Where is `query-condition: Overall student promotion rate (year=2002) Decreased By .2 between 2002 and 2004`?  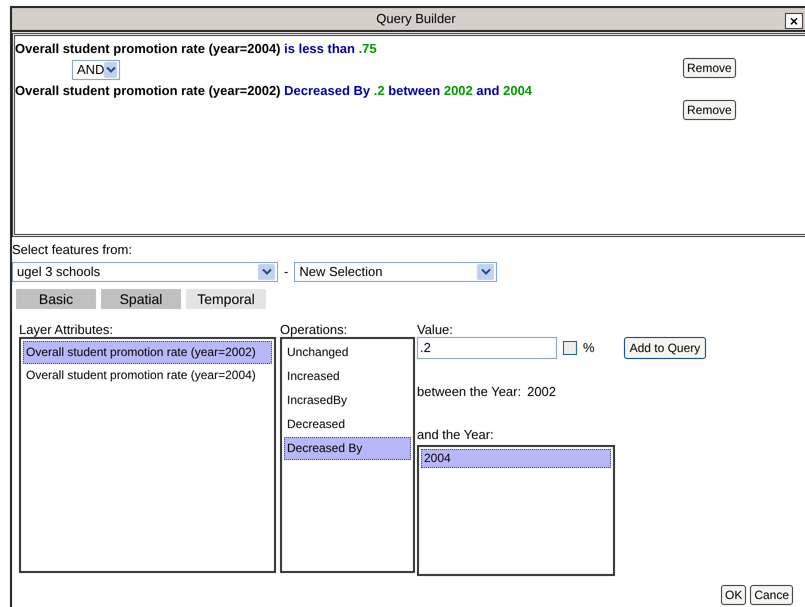
query-condition: Overall student promotion rate (year=2002) Decreased By .2 between 2002 and 2004 is located at coordinates (274, 91).